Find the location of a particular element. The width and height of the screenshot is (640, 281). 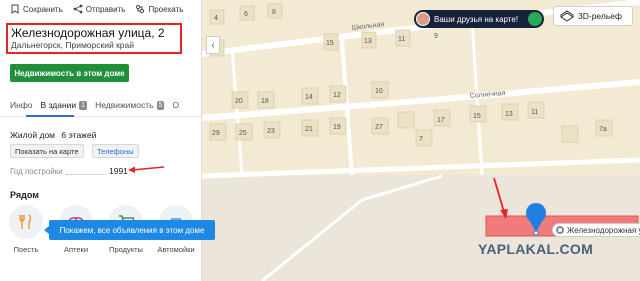

category-label: Продукты is located at coordinates (126, 249).